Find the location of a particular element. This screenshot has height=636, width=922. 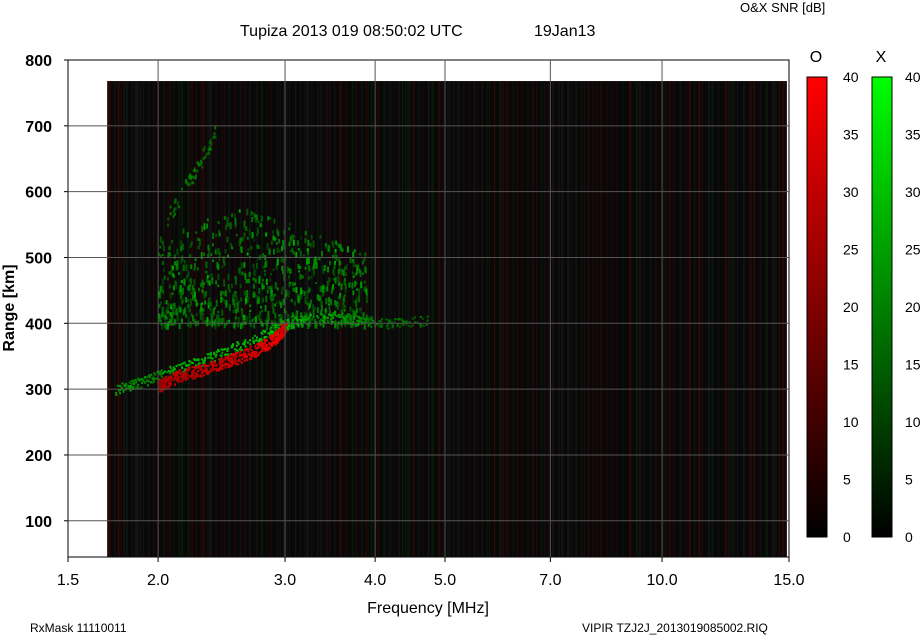

x-axis-label: Frequency [MHz] is located at coordinates (428, 608).